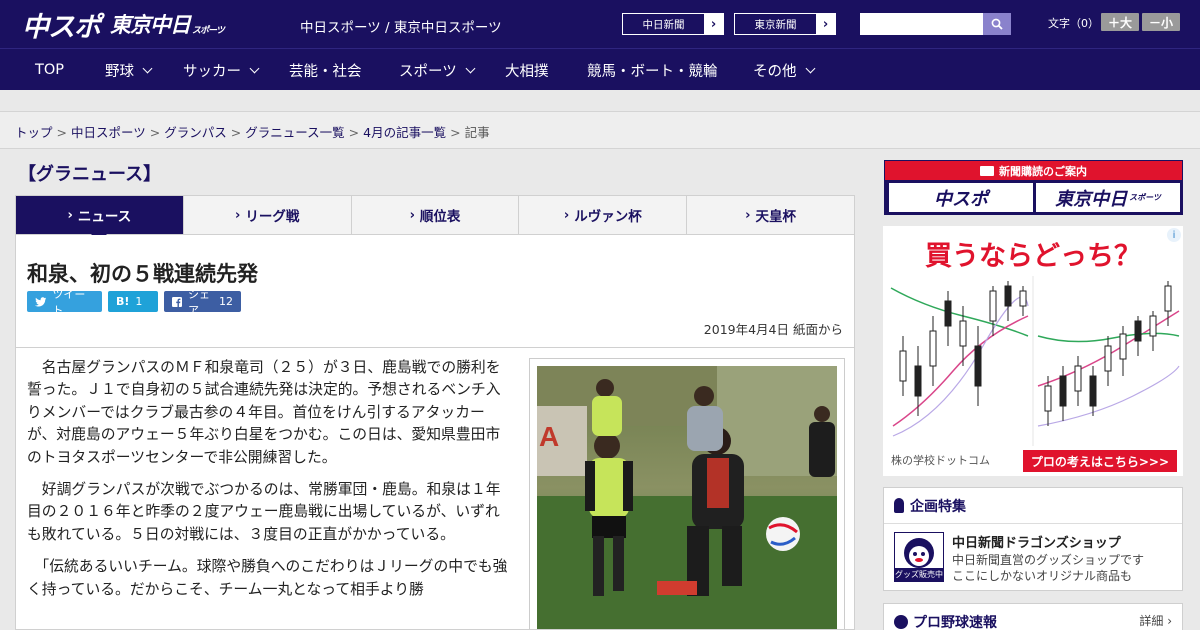 The height and width of the screenshot is (630, 1200). I want to click on dragons-shop-description: 中日新聞直営のグッズショップです ここにしかないオリジナル商品も, so click(1048, 568).